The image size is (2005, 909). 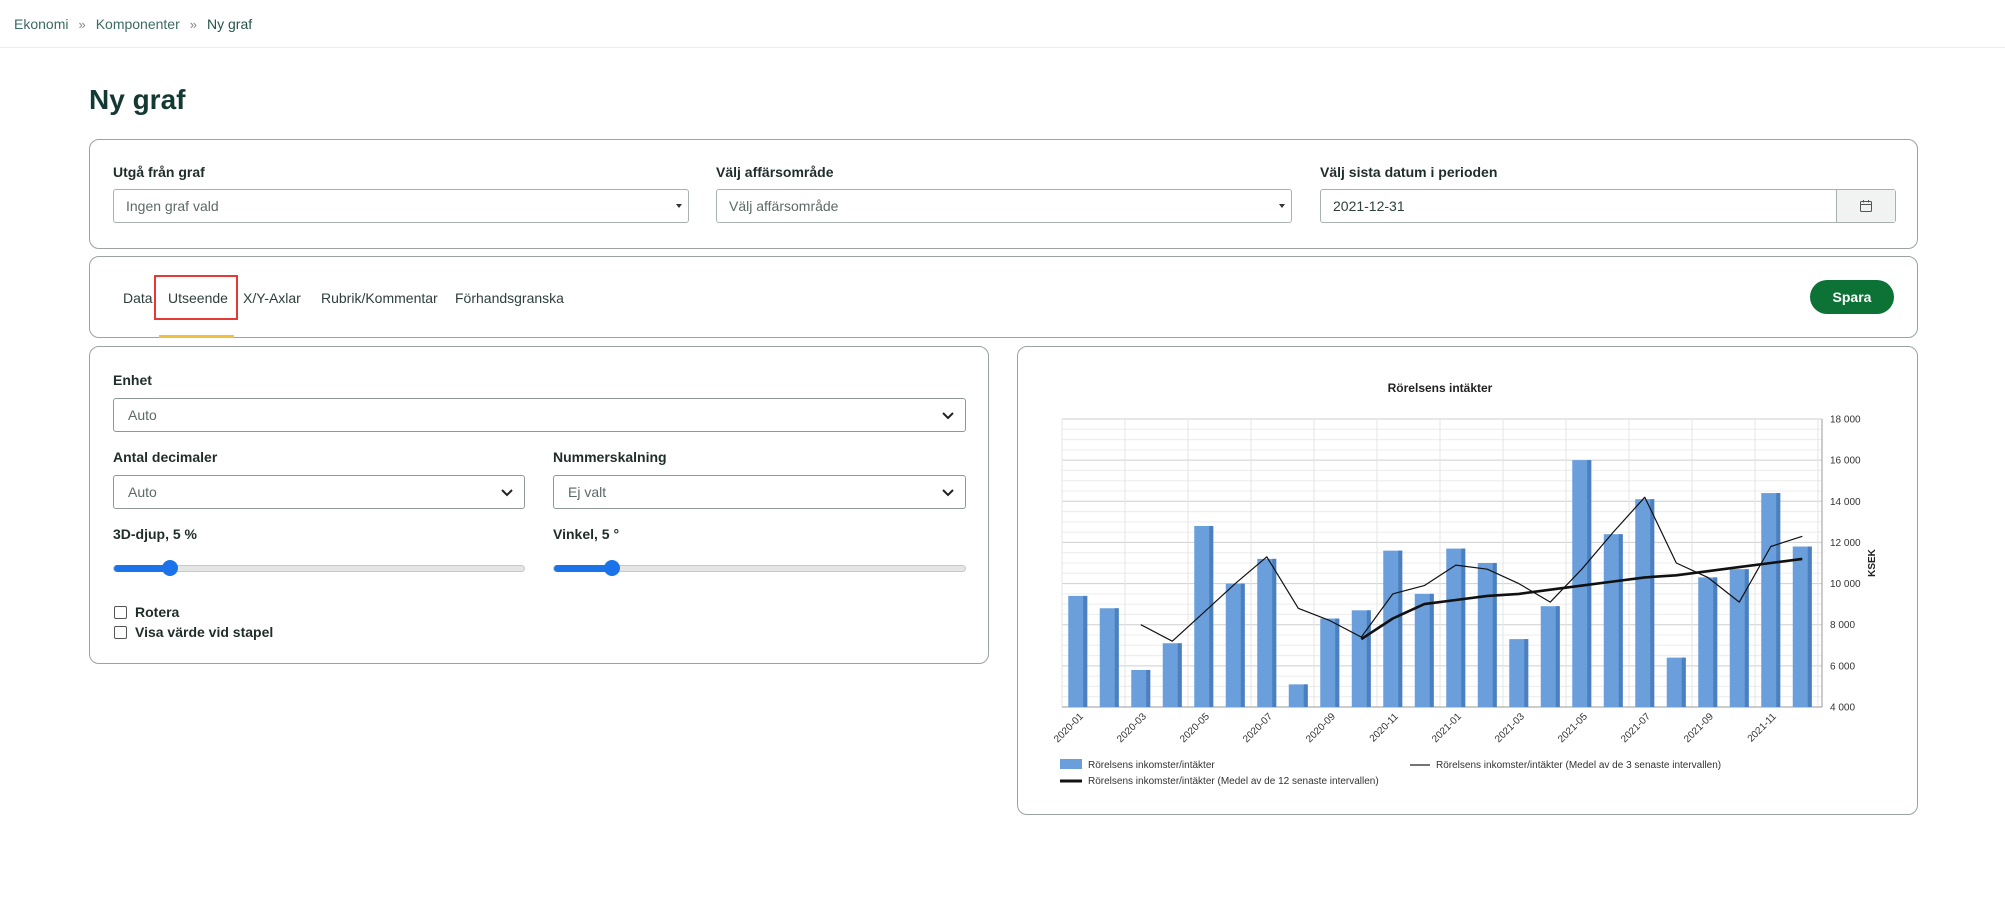 What do you see at coordinates (1447, 728) in the screenshot?
I see `x-tick-label: 2021-01` at bounding box center [1447, 728].